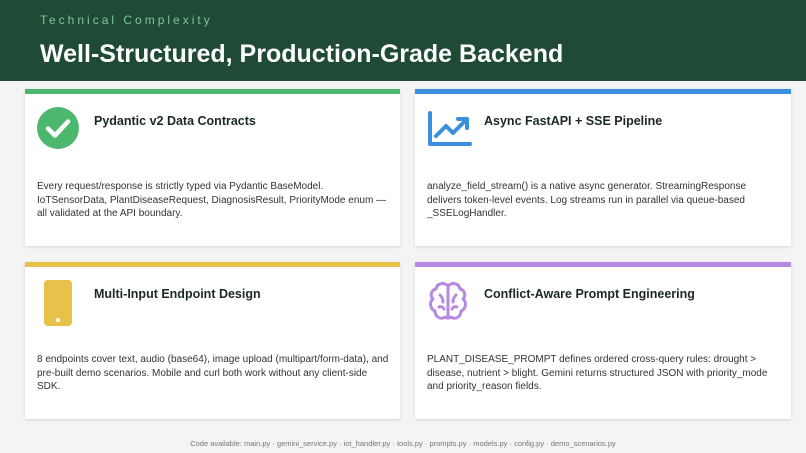  What do you see at coordinates (58, 128) in the screenshot?
I see `check-circle-icon` at bounding box center [58, 128].